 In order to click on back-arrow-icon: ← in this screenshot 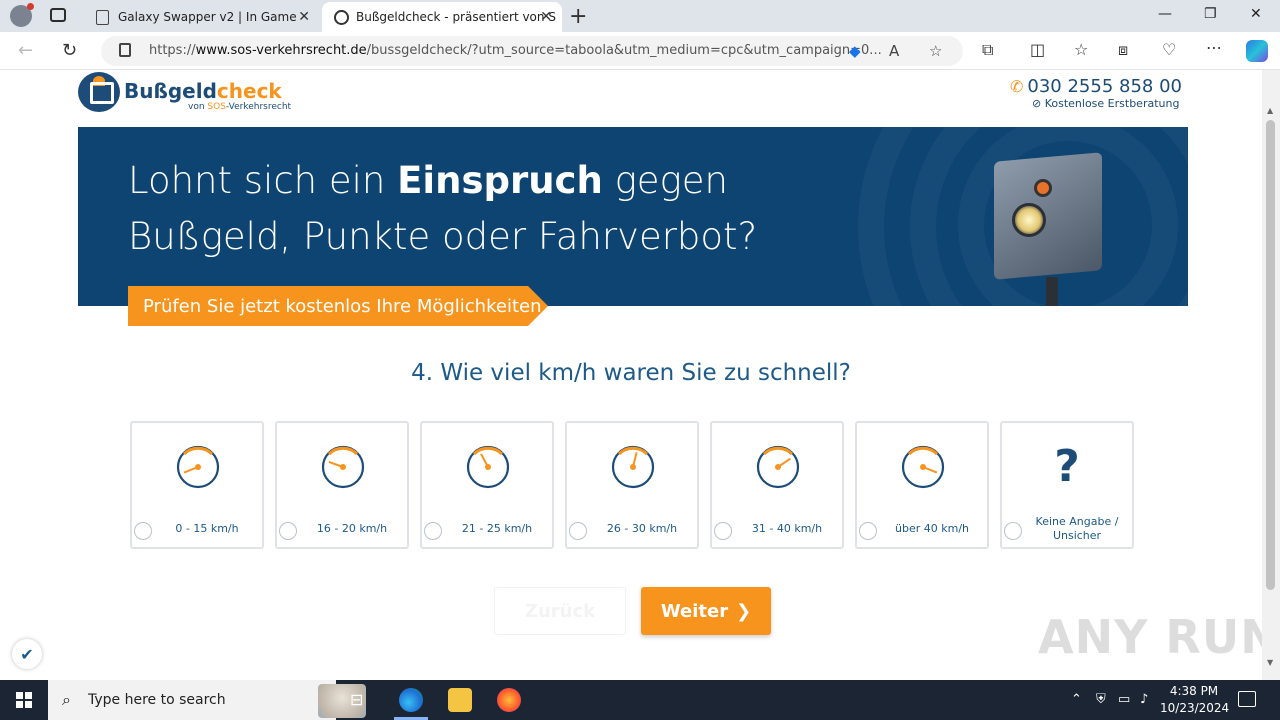, I will do `click(25, 50)`.